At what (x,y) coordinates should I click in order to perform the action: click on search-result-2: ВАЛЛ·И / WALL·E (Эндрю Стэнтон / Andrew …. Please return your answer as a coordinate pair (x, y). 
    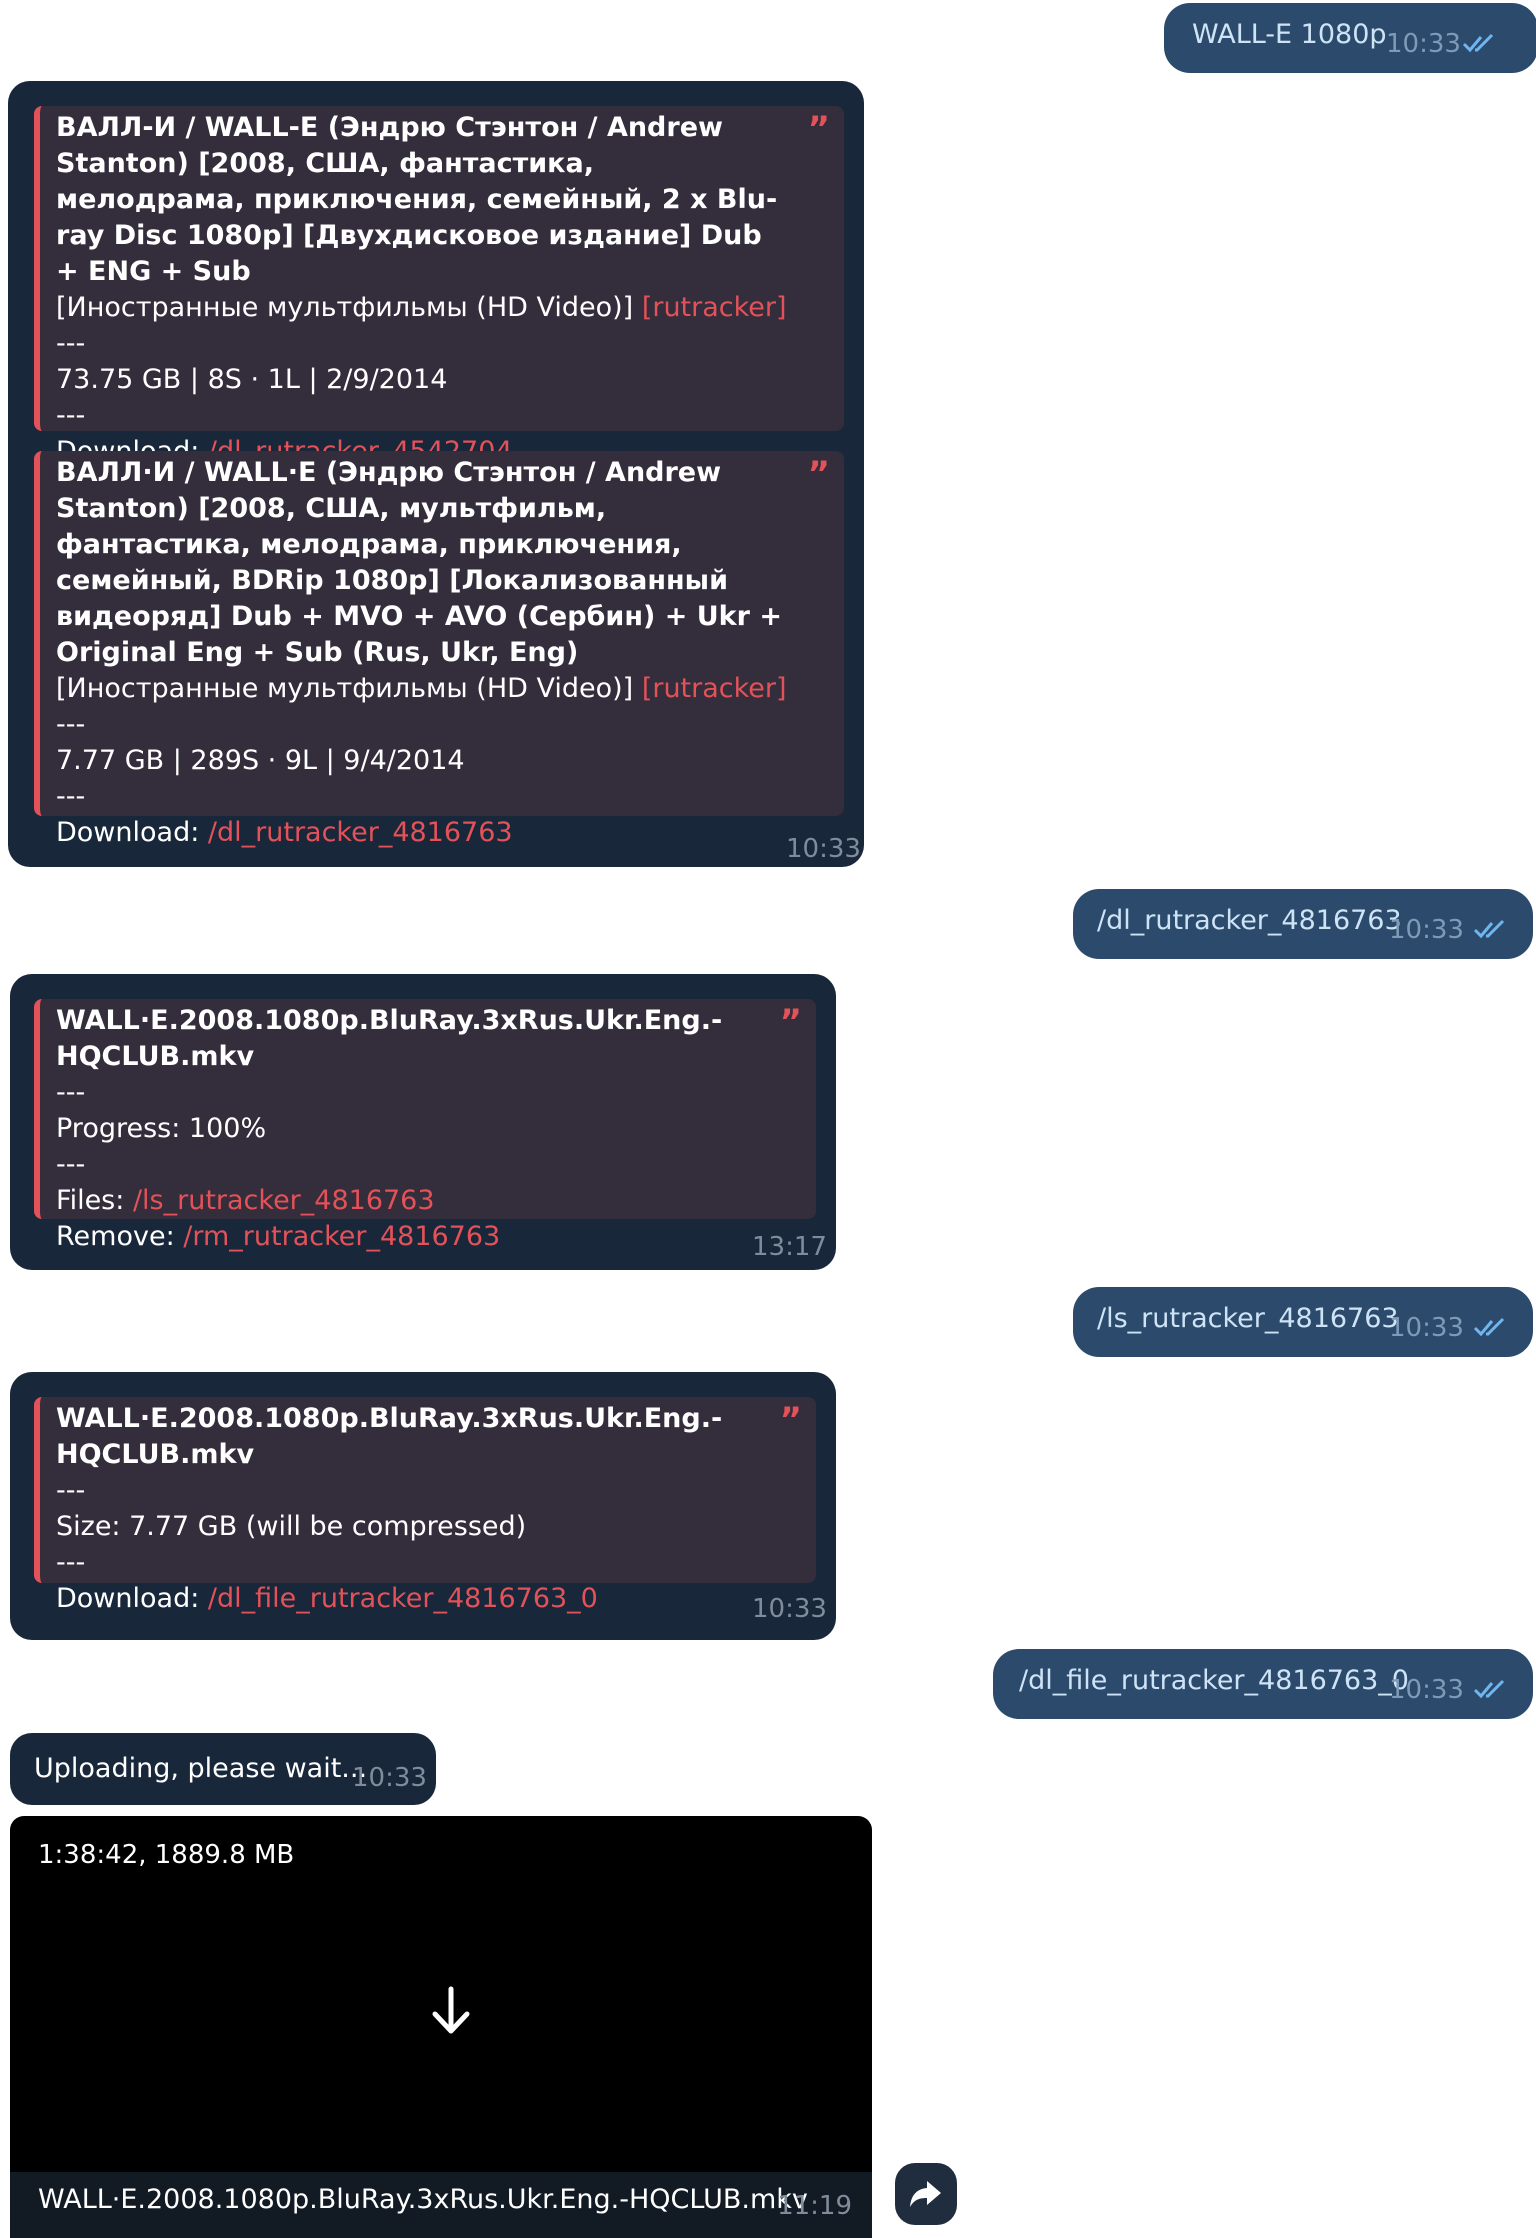
    Looking at the image, I should click on (439, 649).